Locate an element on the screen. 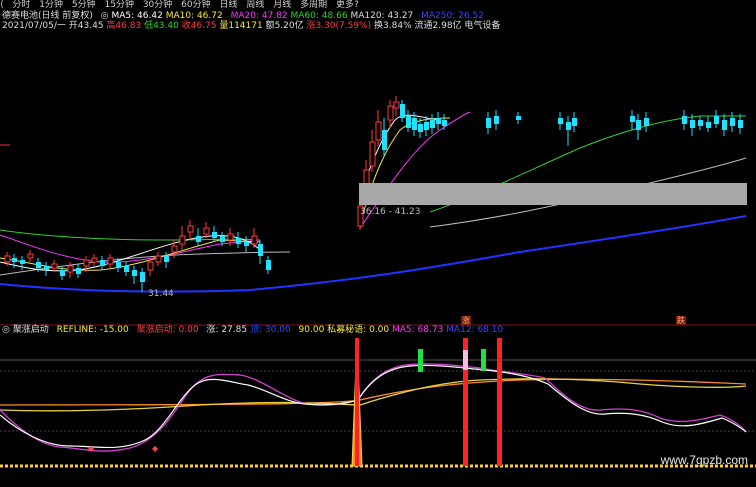 The height and width of the screenshot is (487, 756). signal-highlight is located at coordinates (465, 360).